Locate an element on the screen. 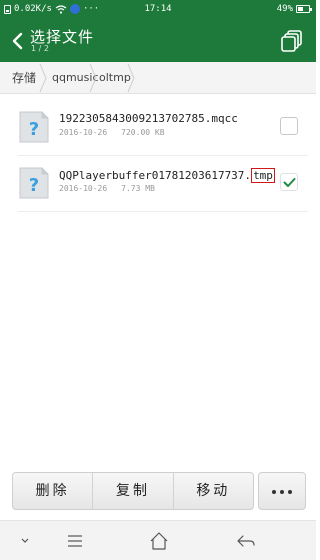  file-checkbox-checked is located at coordinates (289, 182).